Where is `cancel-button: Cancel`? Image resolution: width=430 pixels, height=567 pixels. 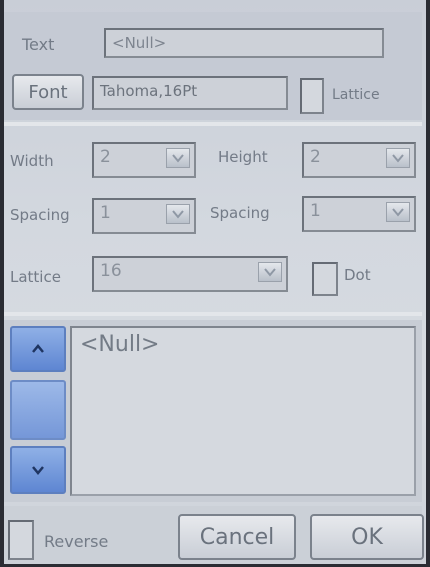
cancel-button: Cancel is located at coordinates (237, 537).